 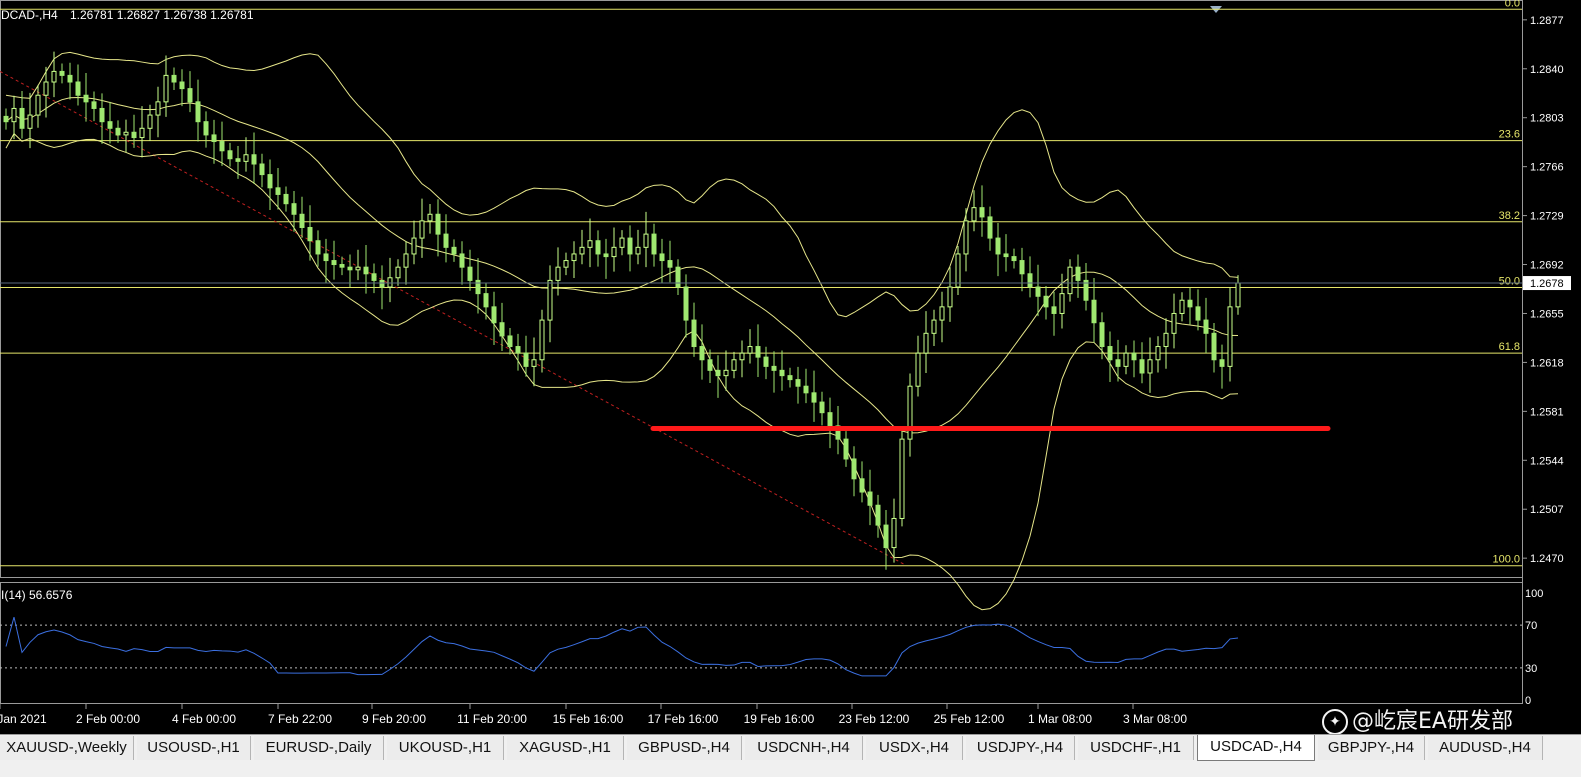 I want to click on rsi-axis-label: 100, so click(x=1534, y=594).